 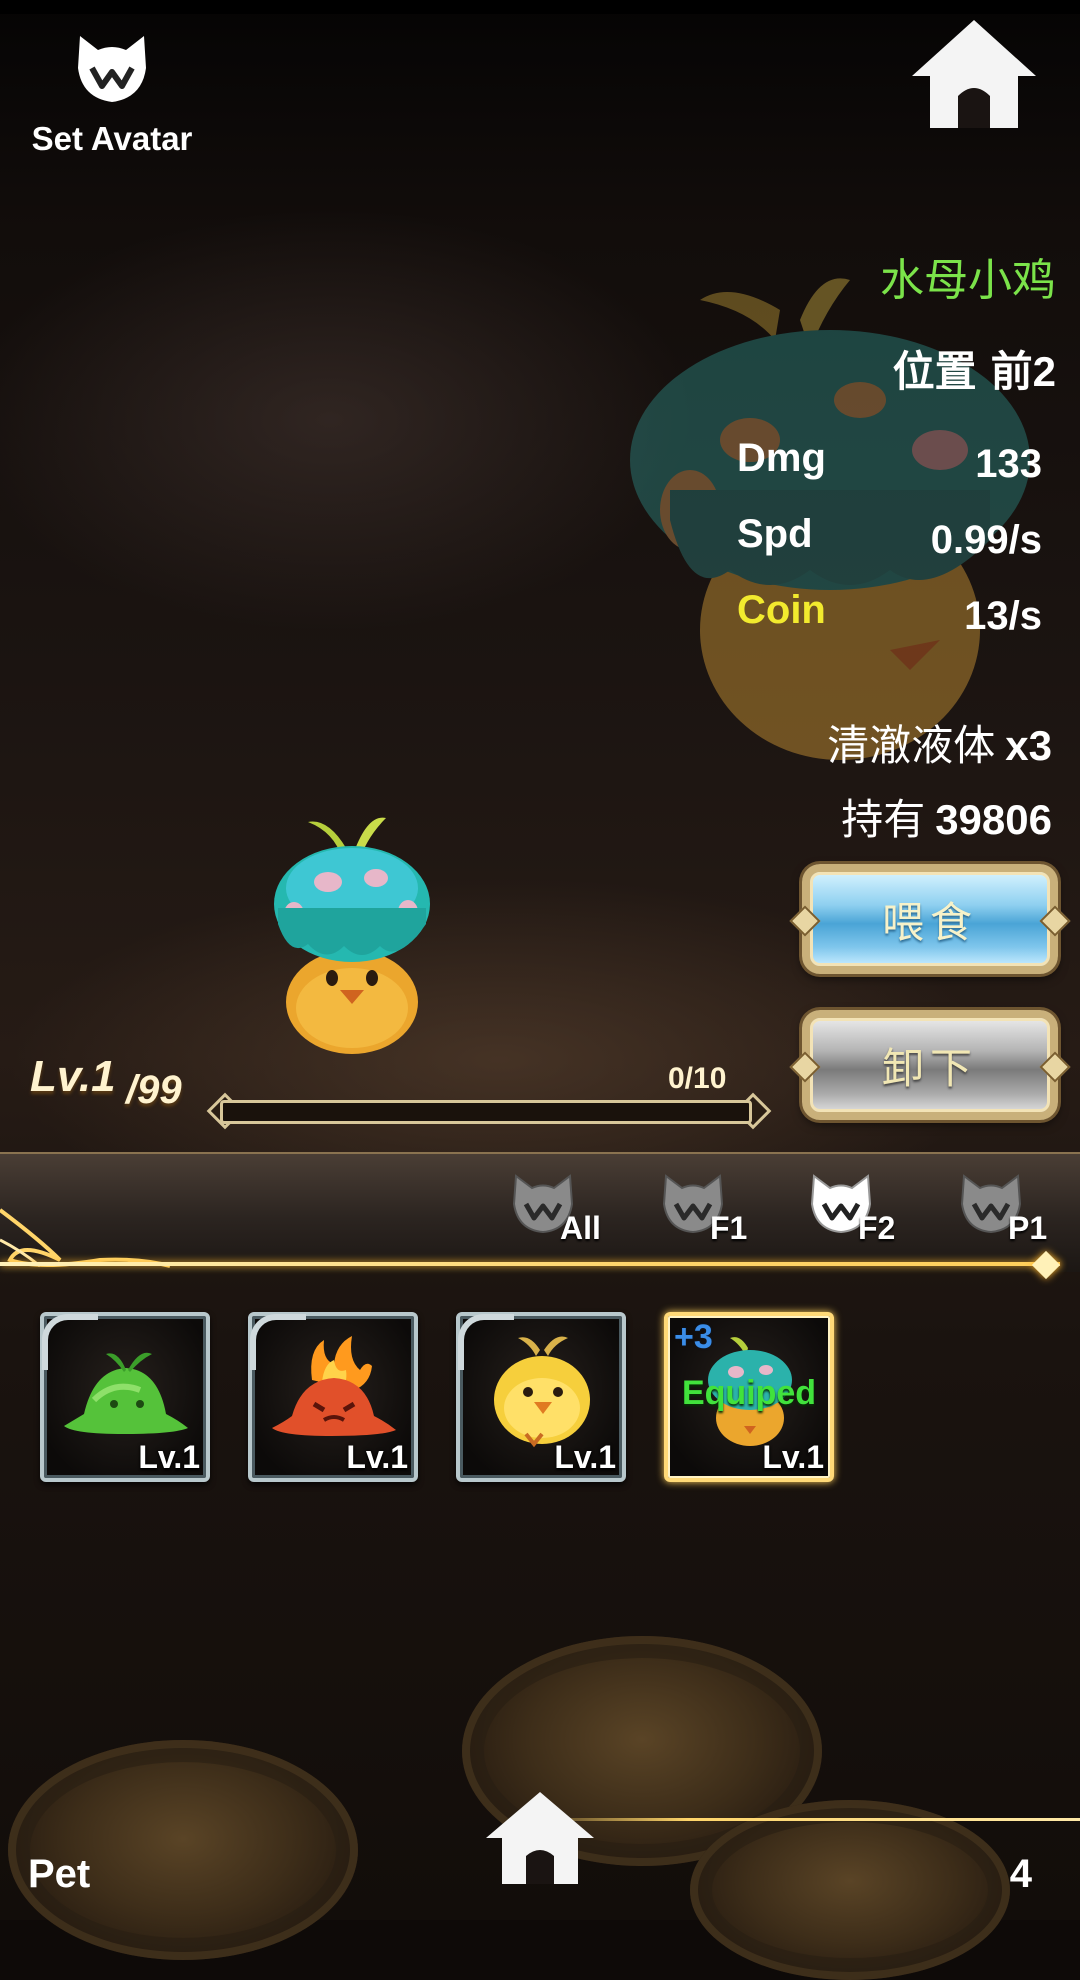 I want to click on food-name: 清澈液体, so click(x=911, y=745).